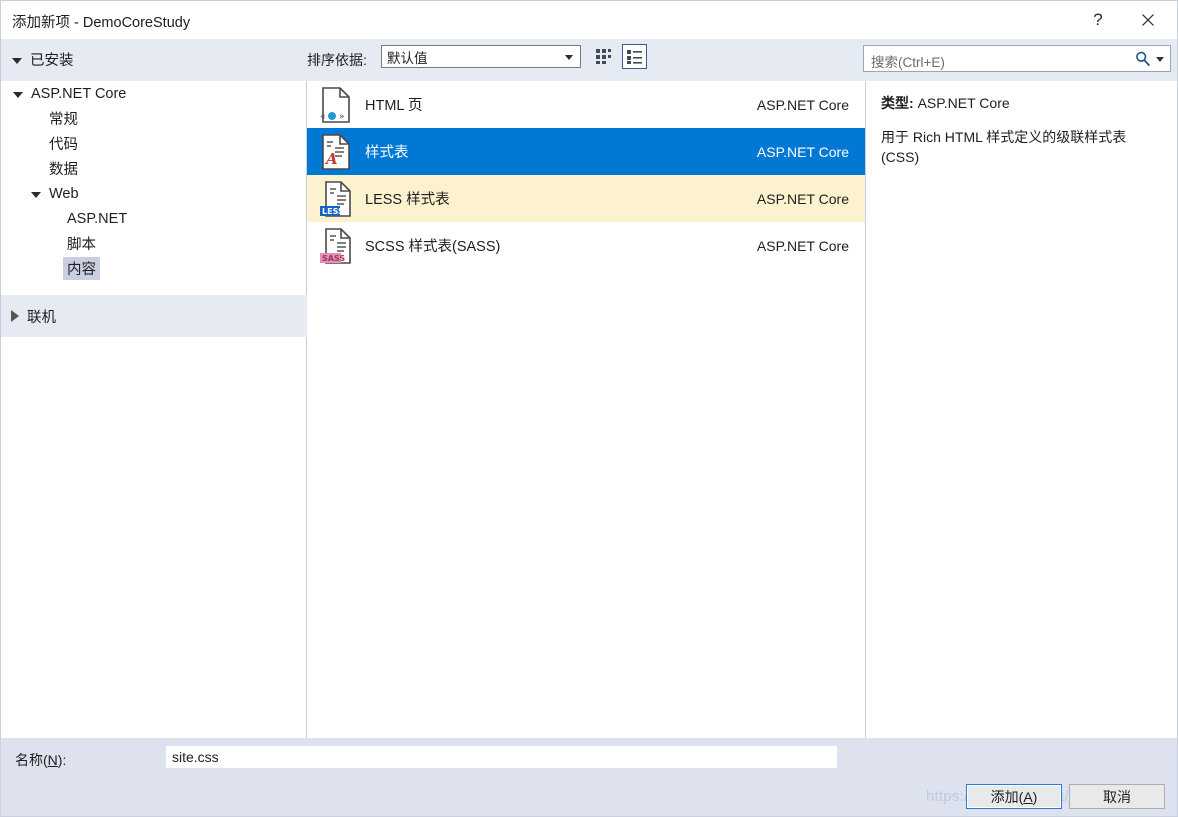  I want to click on title-bar: 添加新项 - DemoCoreStudy ?, so click(589, 20).